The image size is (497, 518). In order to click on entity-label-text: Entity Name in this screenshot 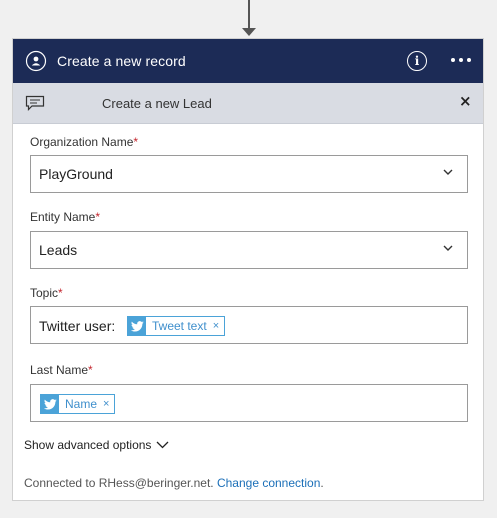, I will do `click(63, 217)`.